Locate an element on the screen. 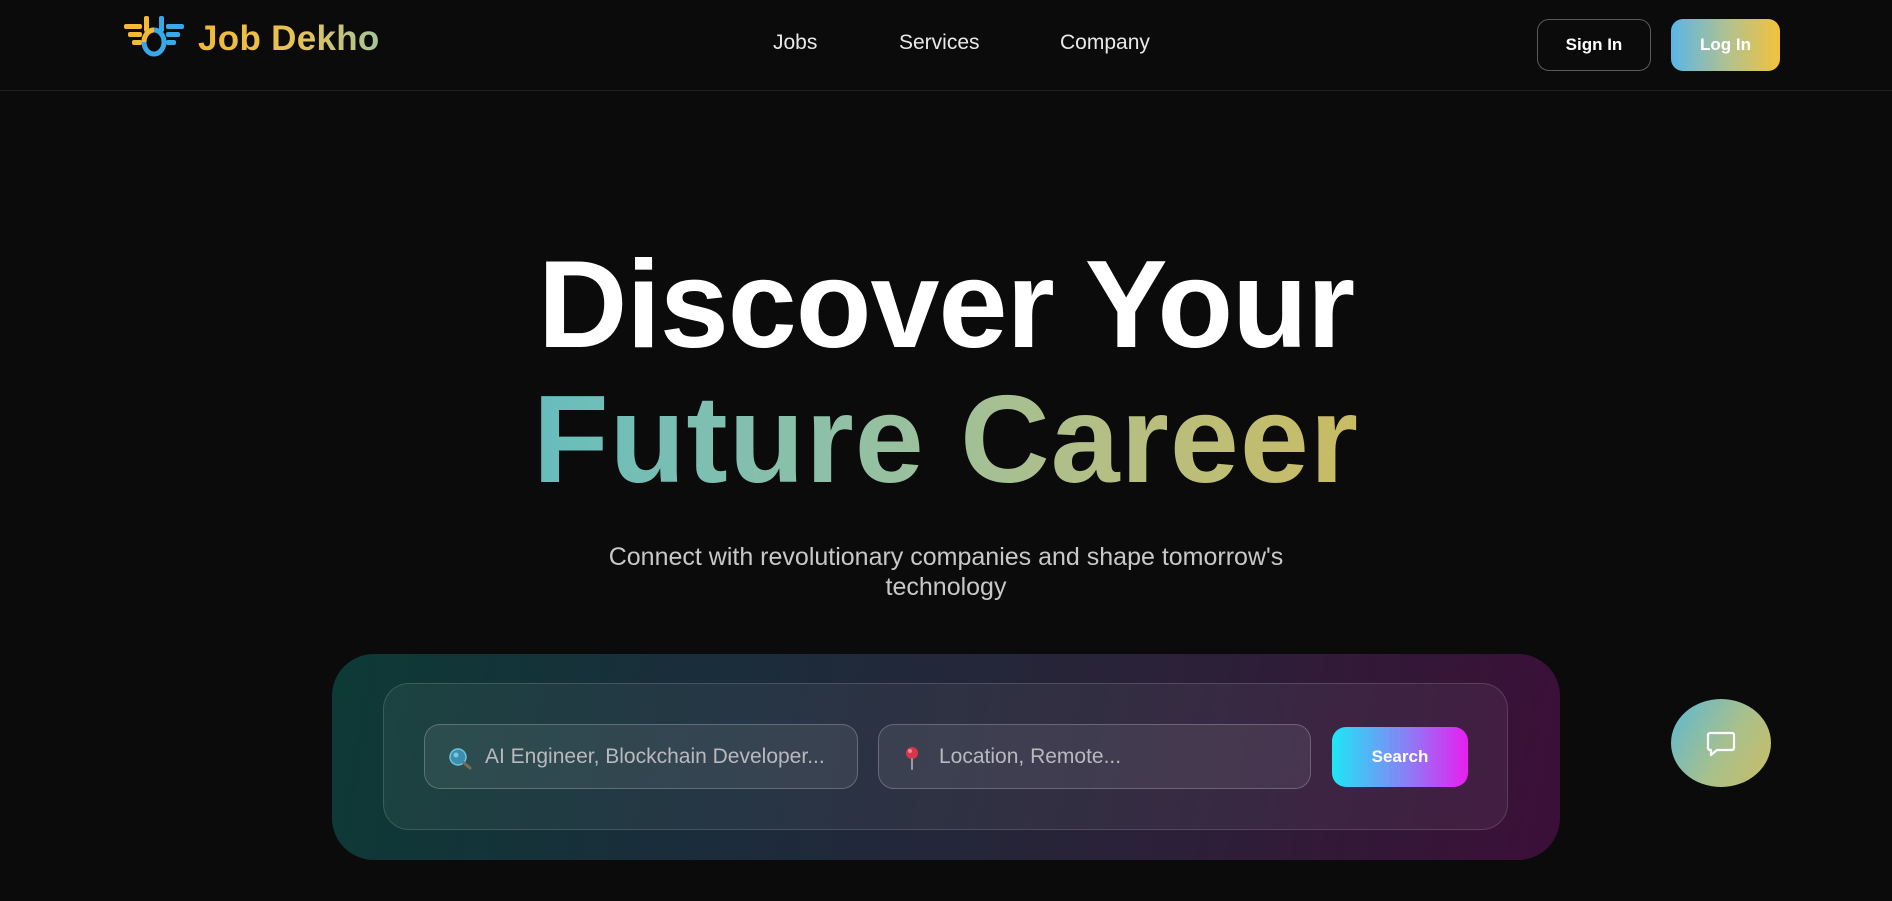 Image resolution: width=1892 pixels, height=901 pixels. job-search-field is located at coordinates (641, 756).